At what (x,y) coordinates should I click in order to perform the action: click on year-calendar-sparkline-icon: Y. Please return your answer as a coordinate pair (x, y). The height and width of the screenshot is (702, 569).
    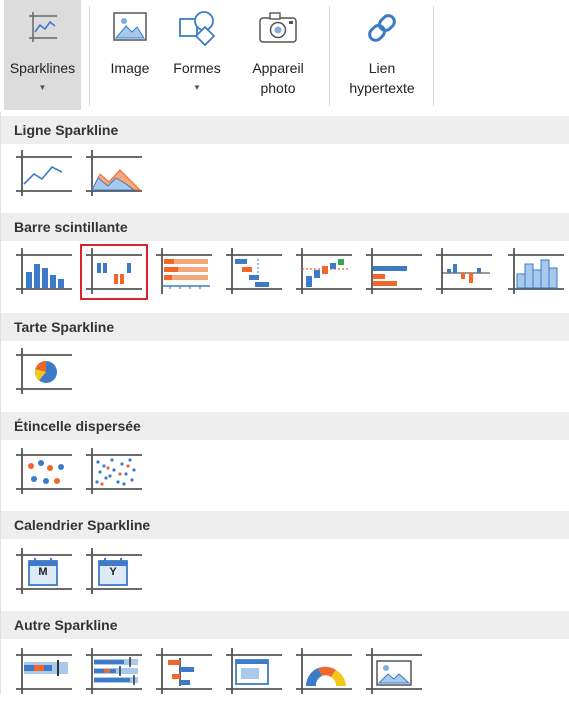
    Looking at the image, I should click on (116, 574).